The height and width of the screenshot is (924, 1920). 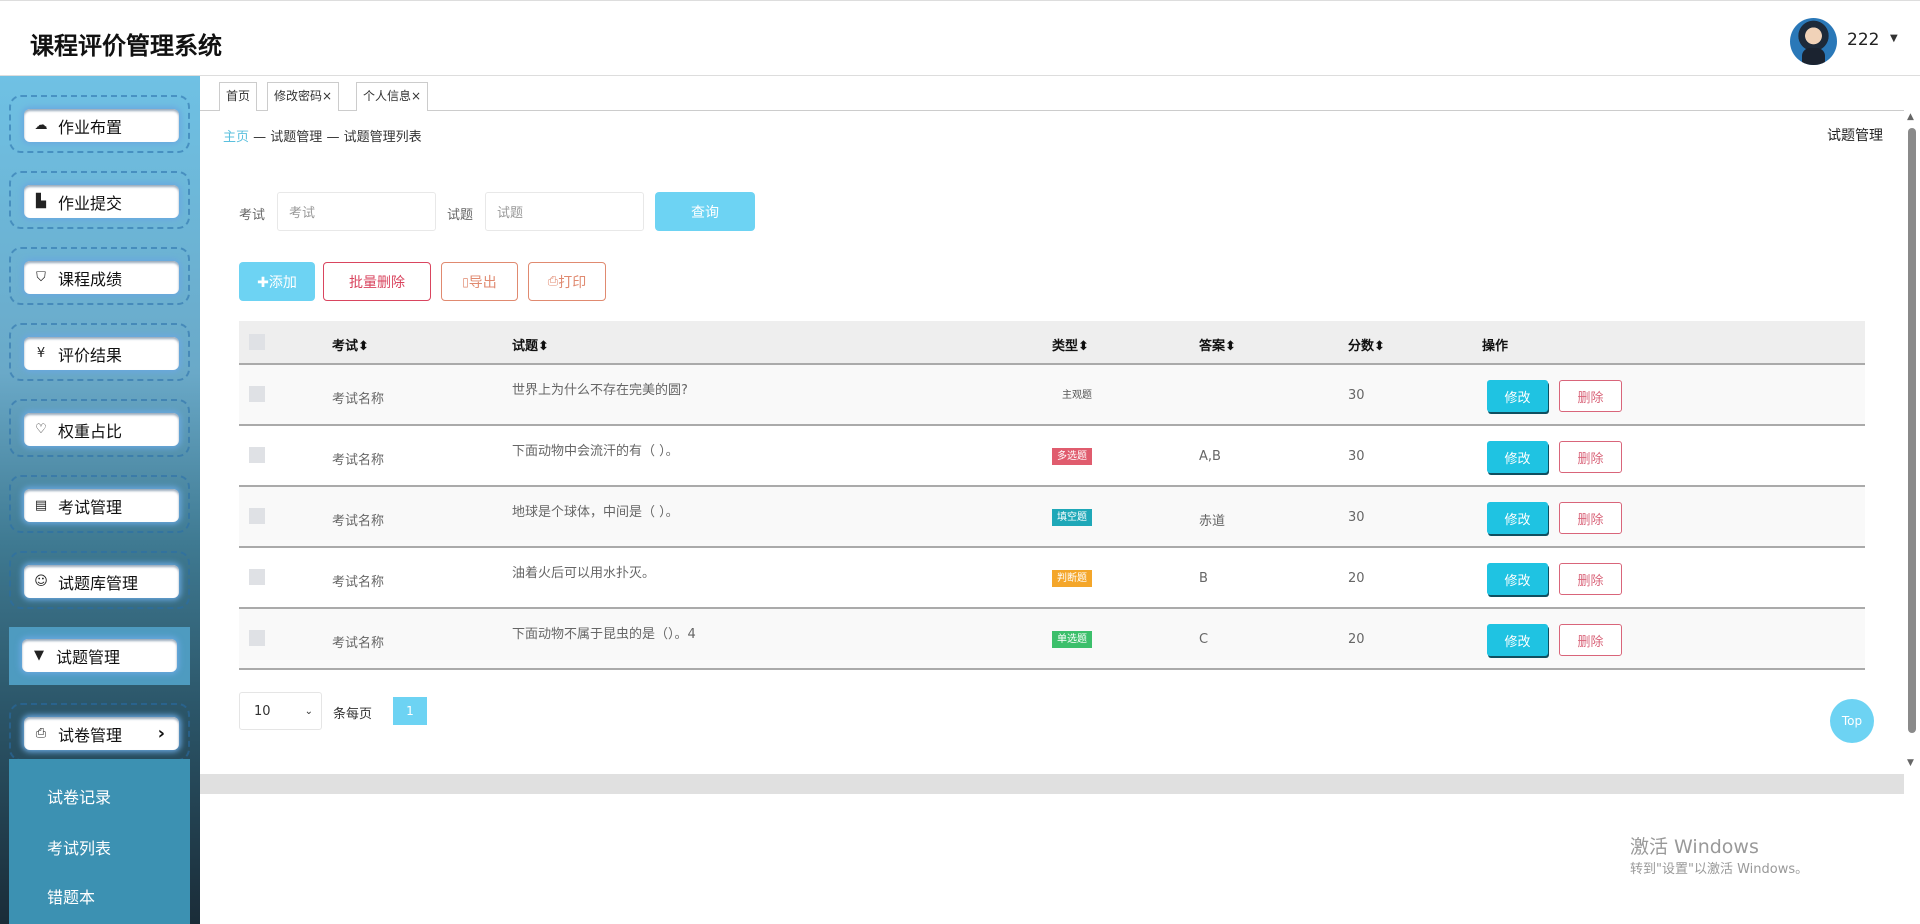 What do you see at coordinates (322, 135) in the screenshot?
I see `breadcrumb: 主页 — 试题管理 — 试题管理列表` at bounding box center [322, 135].